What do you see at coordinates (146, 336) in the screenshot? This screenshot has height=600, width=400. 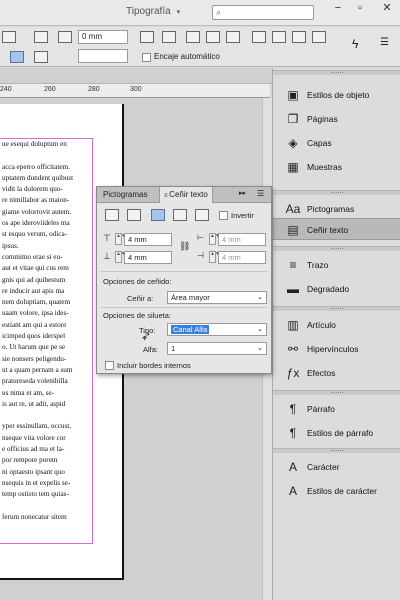 I see `mouse-cursor-icon: ➶` at bounding box center [146, 336].